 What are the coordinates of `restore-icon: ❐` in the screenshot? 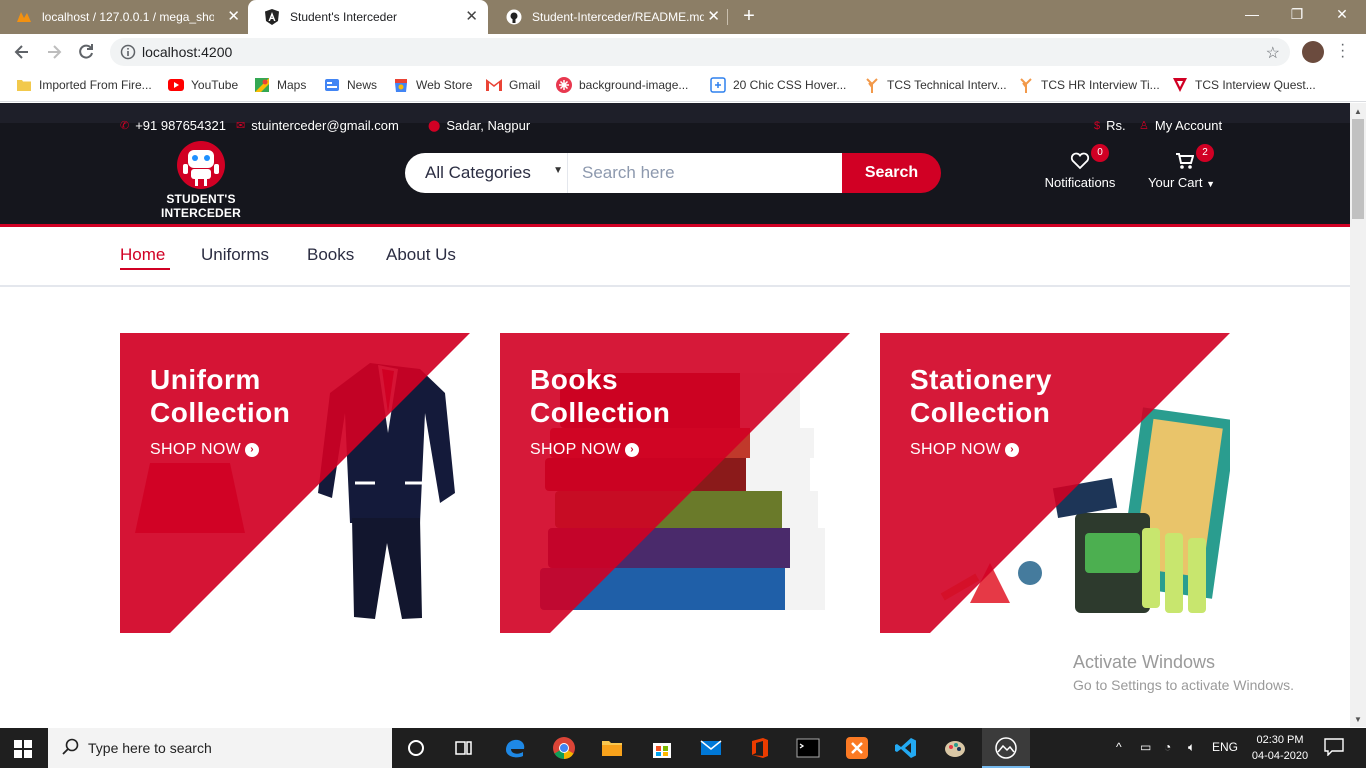 It's located at (1297, 14).